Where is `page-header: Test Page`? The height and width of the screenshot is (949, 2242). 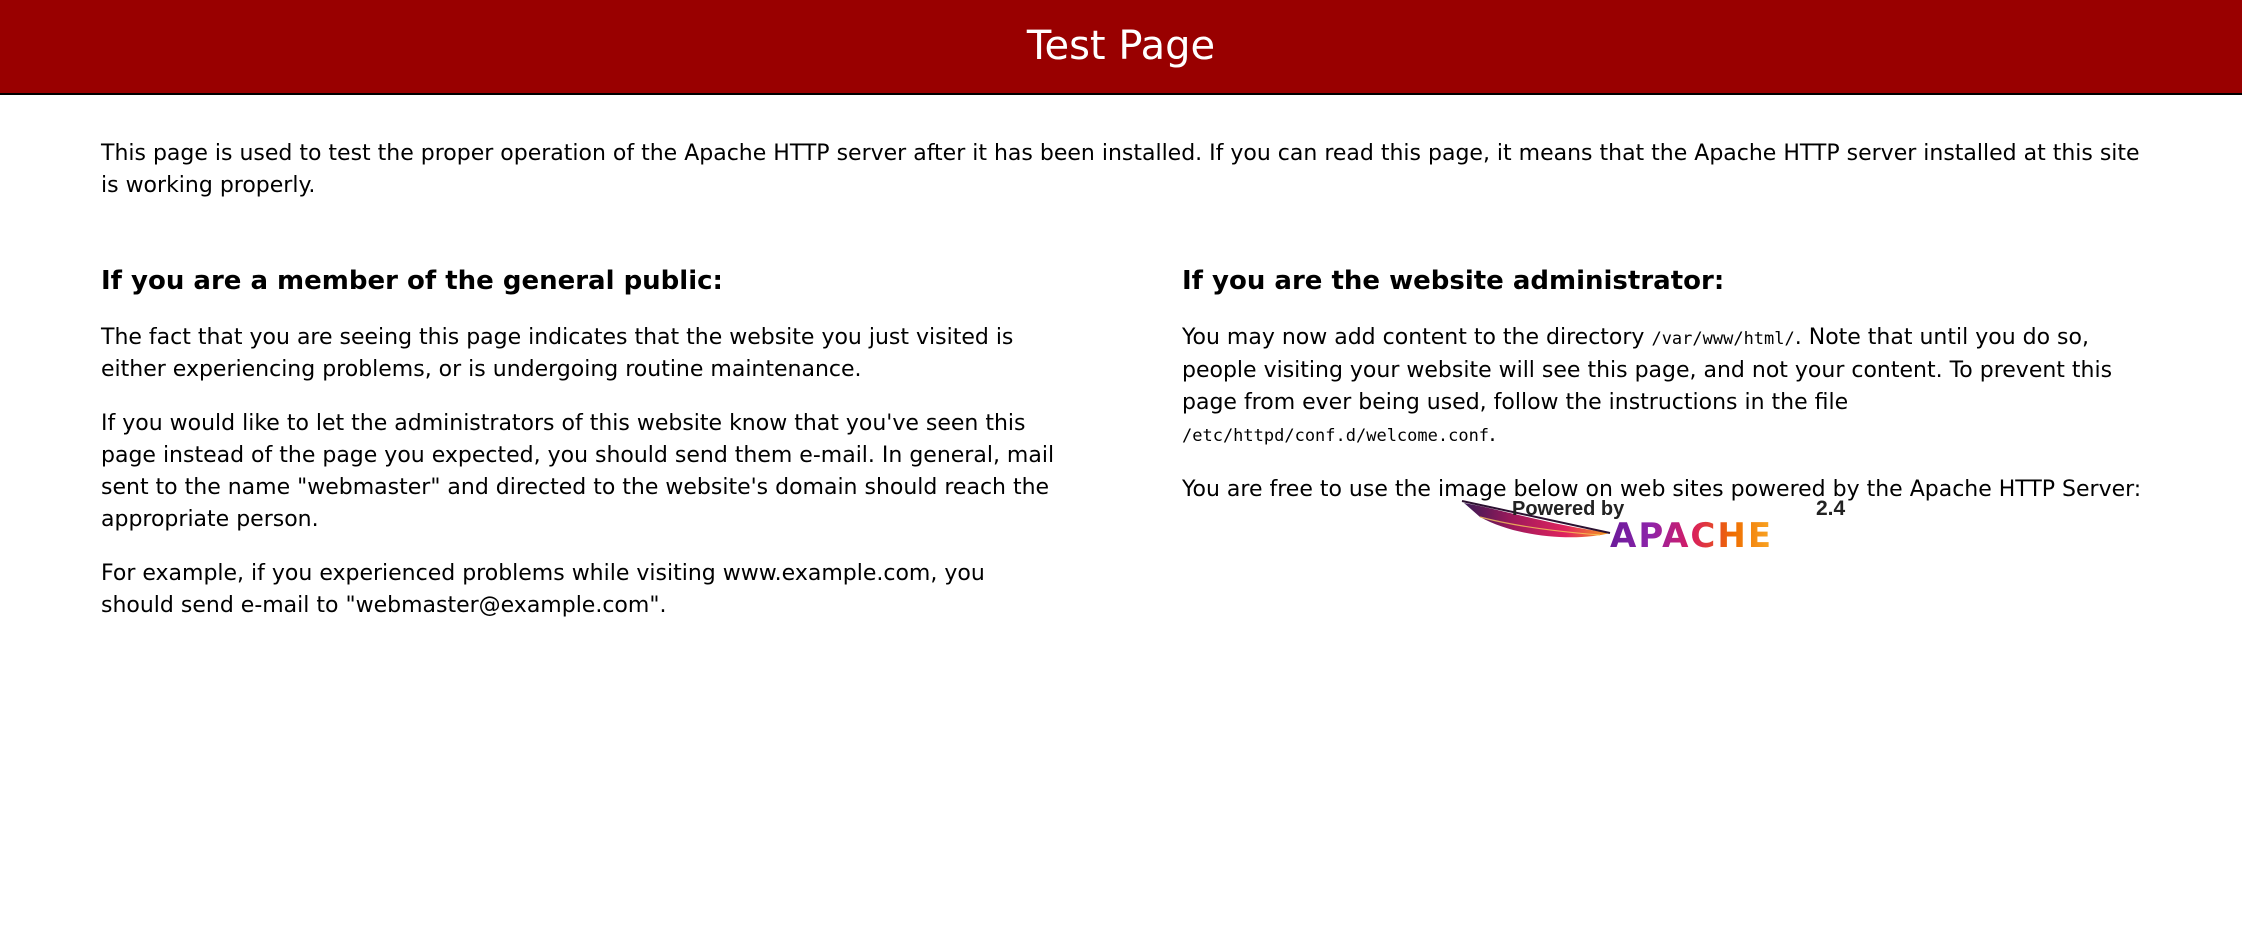 page-header: Test Page is located at coordinates (1121, 47).